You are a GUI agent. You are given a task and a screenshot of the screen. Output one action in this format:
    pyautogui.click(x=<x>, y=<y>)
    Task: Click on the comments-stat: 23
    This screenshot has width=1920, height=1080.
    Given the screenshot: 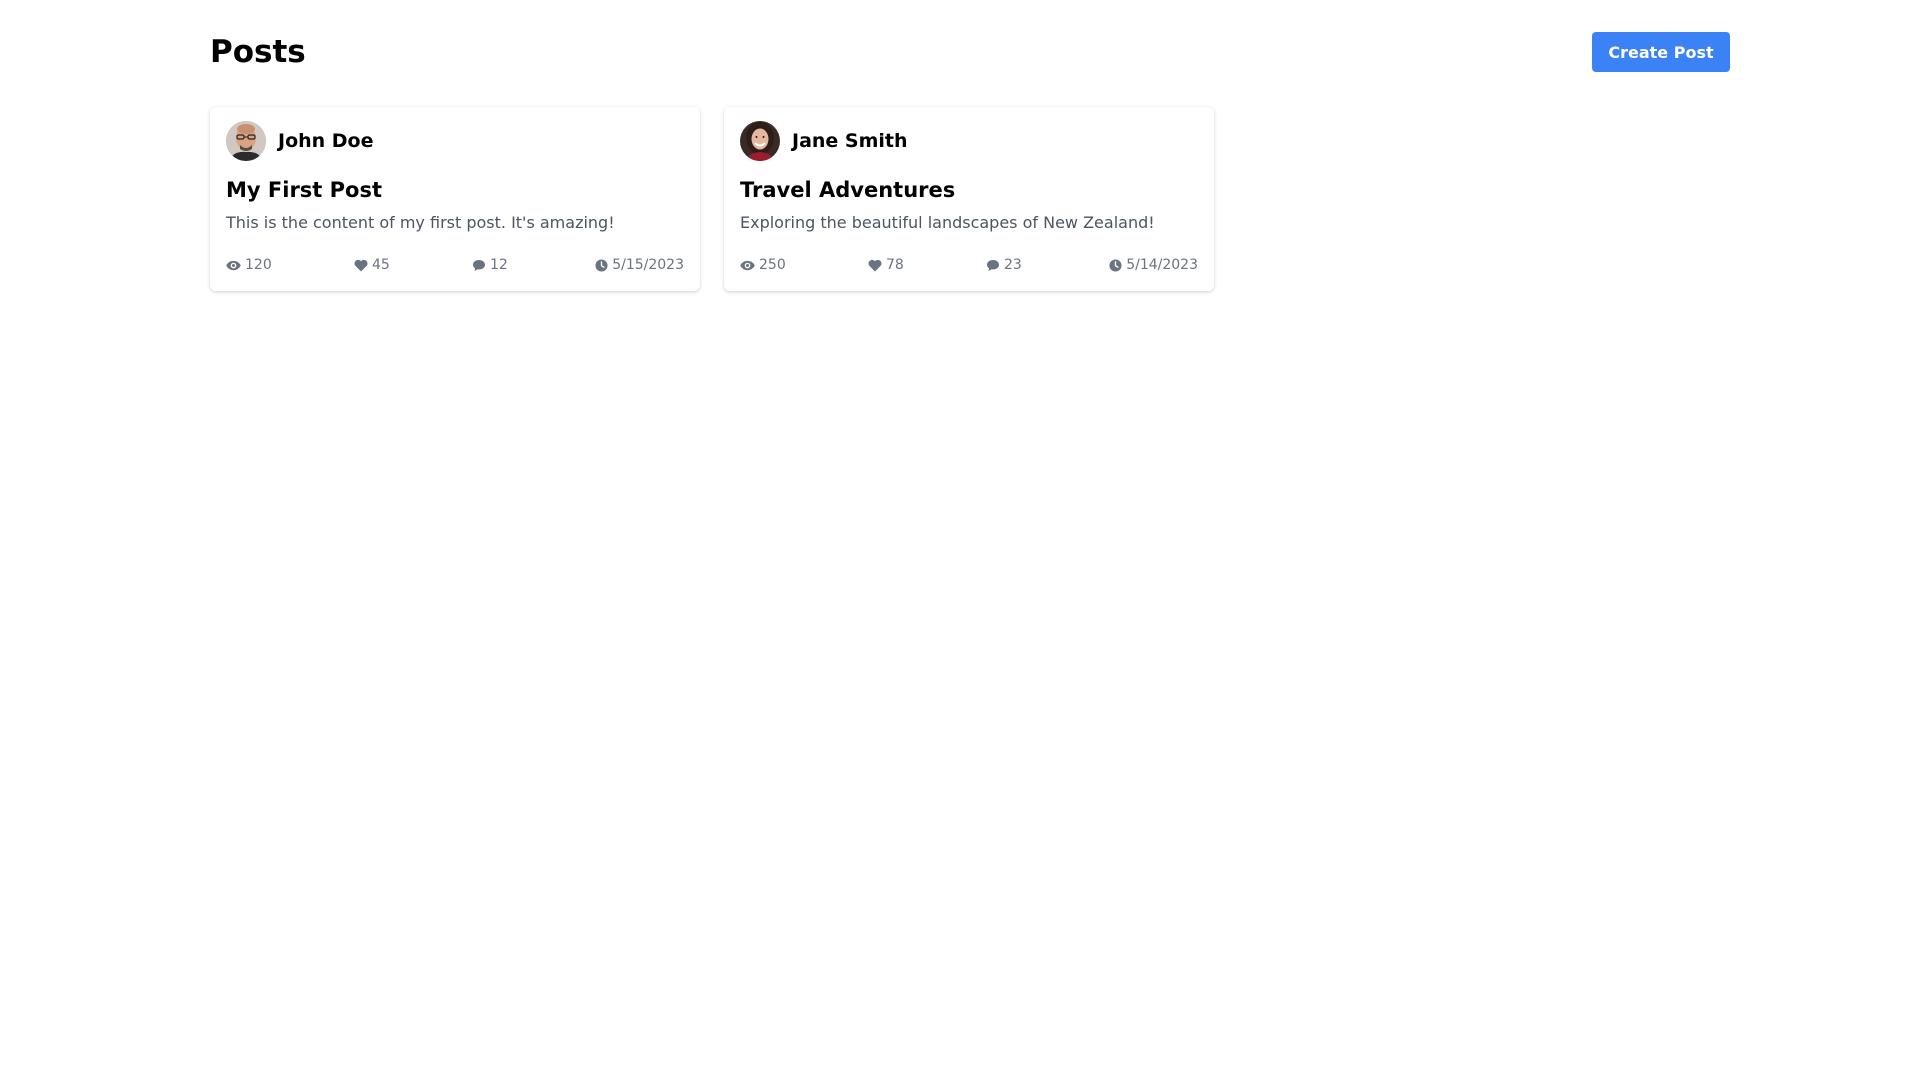 What is the action you would take?
    pyautogui.click(x=1047, y=265)
    